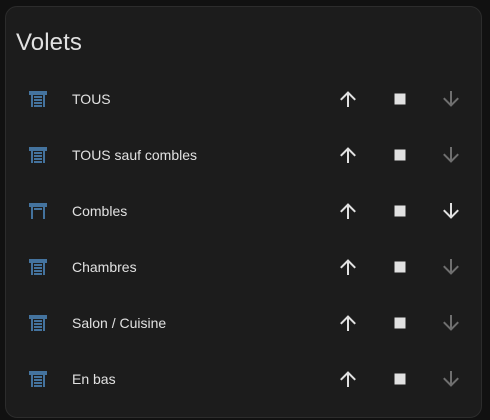 The width and height of the screenshot is (490, 420). Describe the element at coordinates (243, 379) in the screenshot. I see `cover-row-en-bas: En bas` at that location.